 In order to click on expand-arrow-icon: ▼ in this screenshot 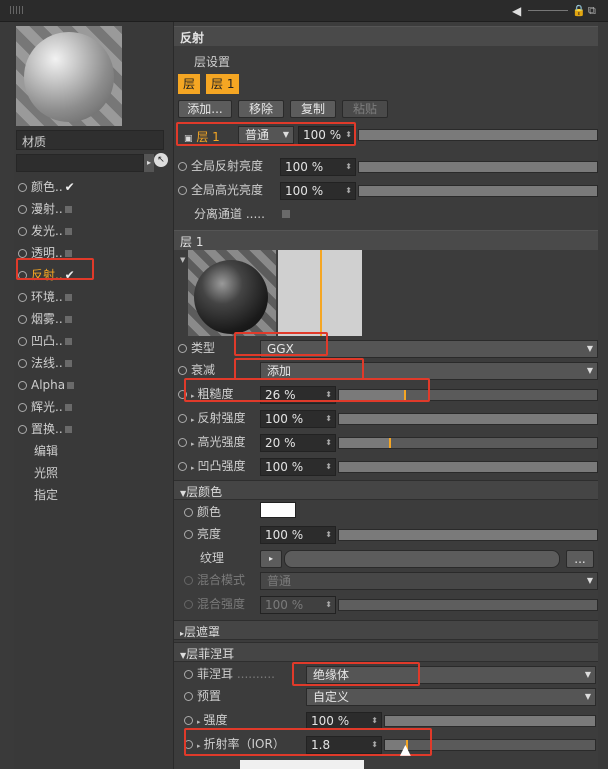, I will do `click(182, 260)`.